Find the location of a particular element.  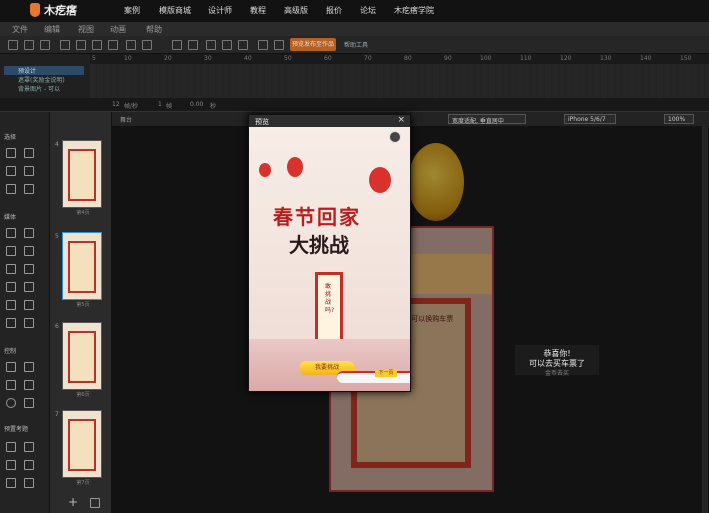

open-file-icon is located at coordinates (29, 45).